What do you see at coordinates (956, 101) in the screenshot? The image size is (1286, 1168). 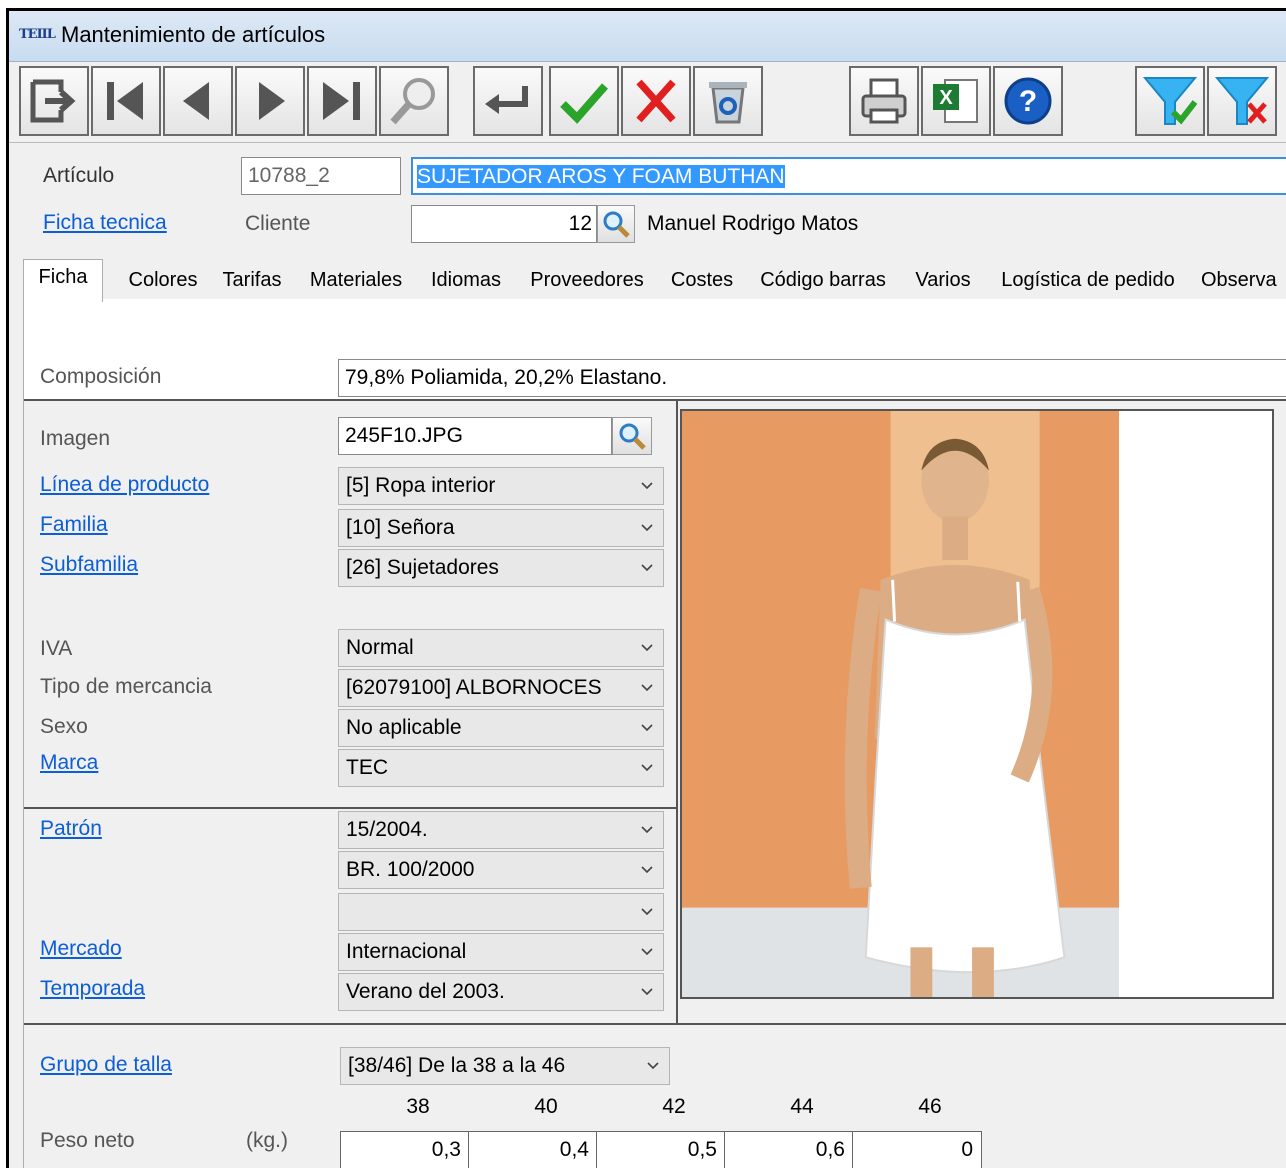 I see `excel-export-button: X` at bounding box center [956, 101].